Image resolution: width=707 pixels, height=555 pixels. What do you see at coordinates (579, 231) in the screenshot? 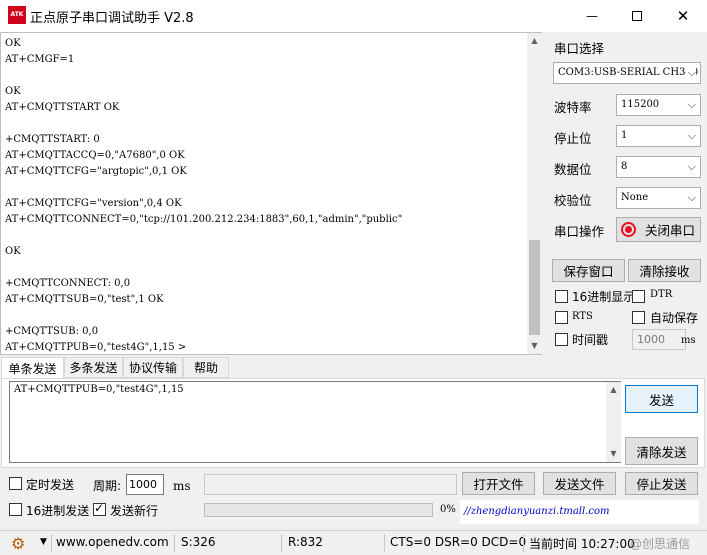
I see `port-operation-label: 串口操作` at bounding box center [579, 231].